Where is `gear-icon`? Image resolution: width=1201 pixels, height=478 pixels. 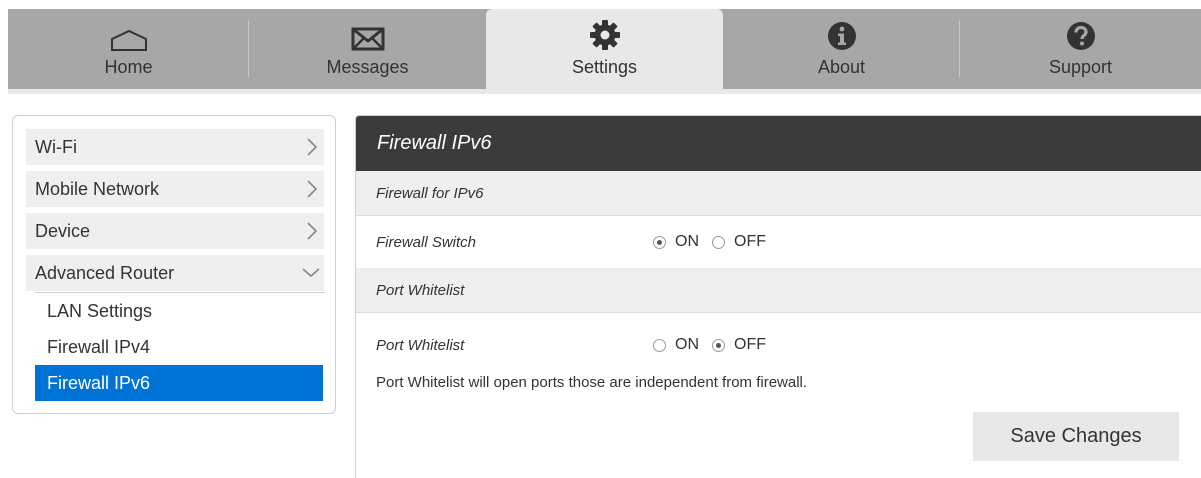
gear-icon is located at coordinates (604, 35).